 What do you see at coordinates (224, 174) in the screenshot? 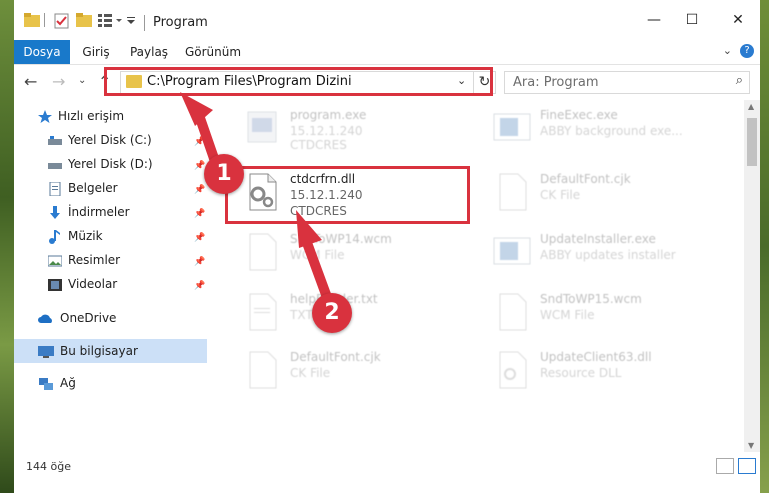
I see `step-callout-1: 1` at bounding box center [224, 174].